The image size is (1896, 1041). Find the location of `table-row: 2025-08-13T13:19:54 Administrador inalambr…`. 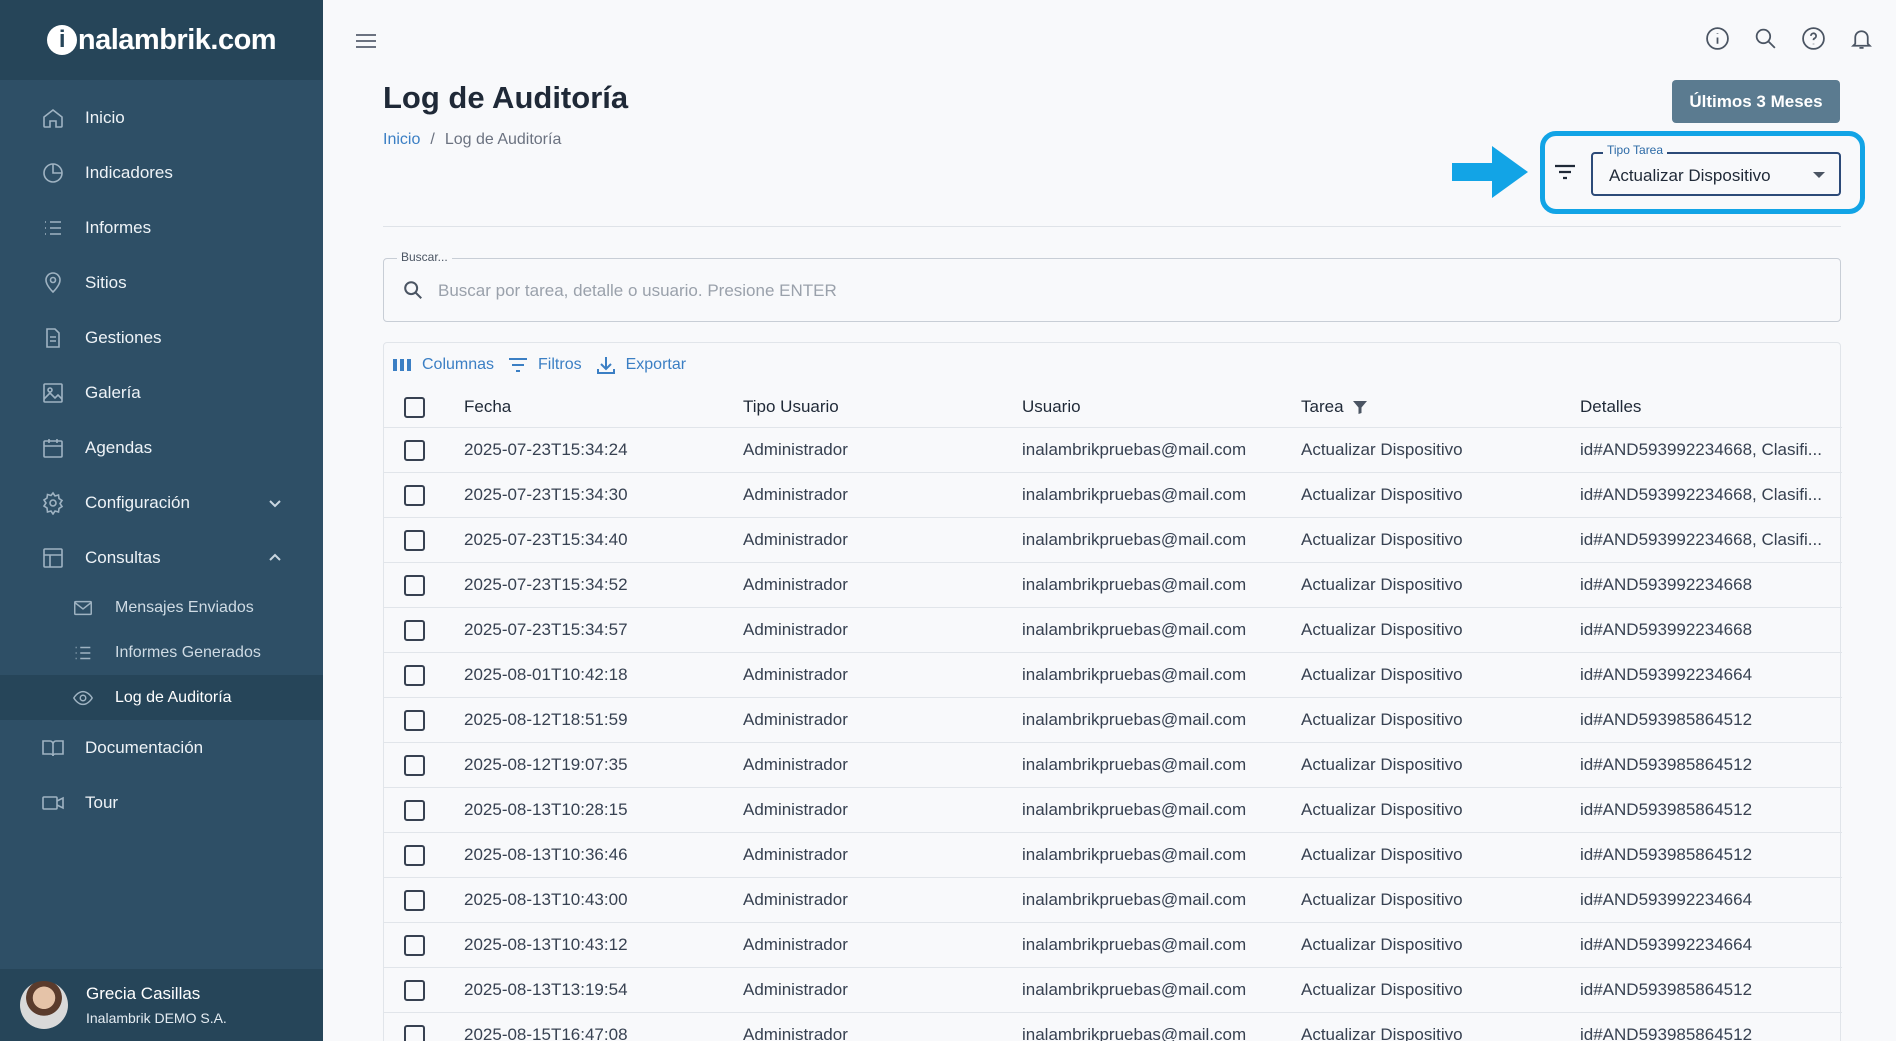

table-row: 2025-08-13T13:19:54 Administrador inalambr… is located at coordinates (1113, 990).